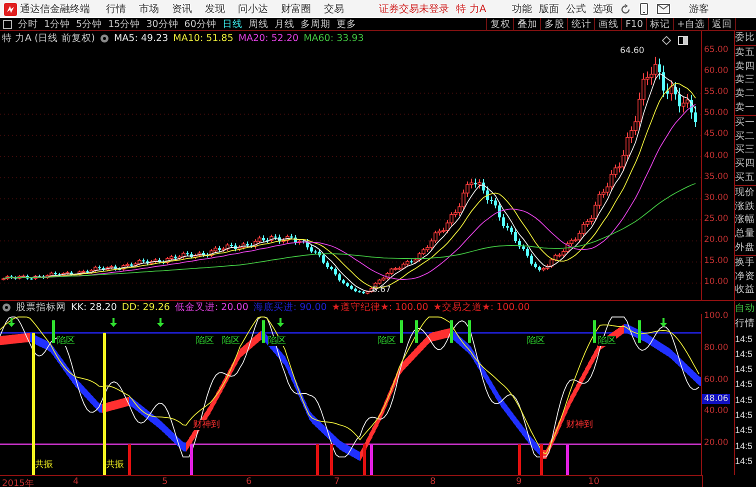 The height and width of the screenshot is (487, 756). Describe the element at coordinates (76, 482) in the screenshot. I see `date-label: 4` at that location.